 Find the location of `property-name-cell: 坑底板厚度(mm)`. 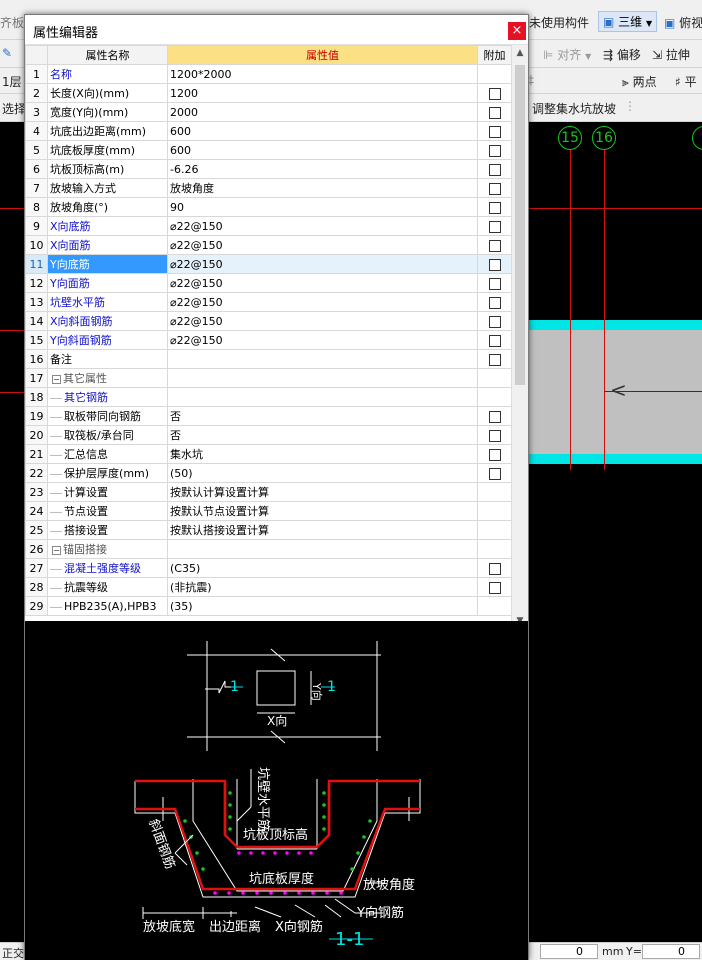

property-name-cell: 坑底板厚度(mm) is located at coordinates (107, 150).